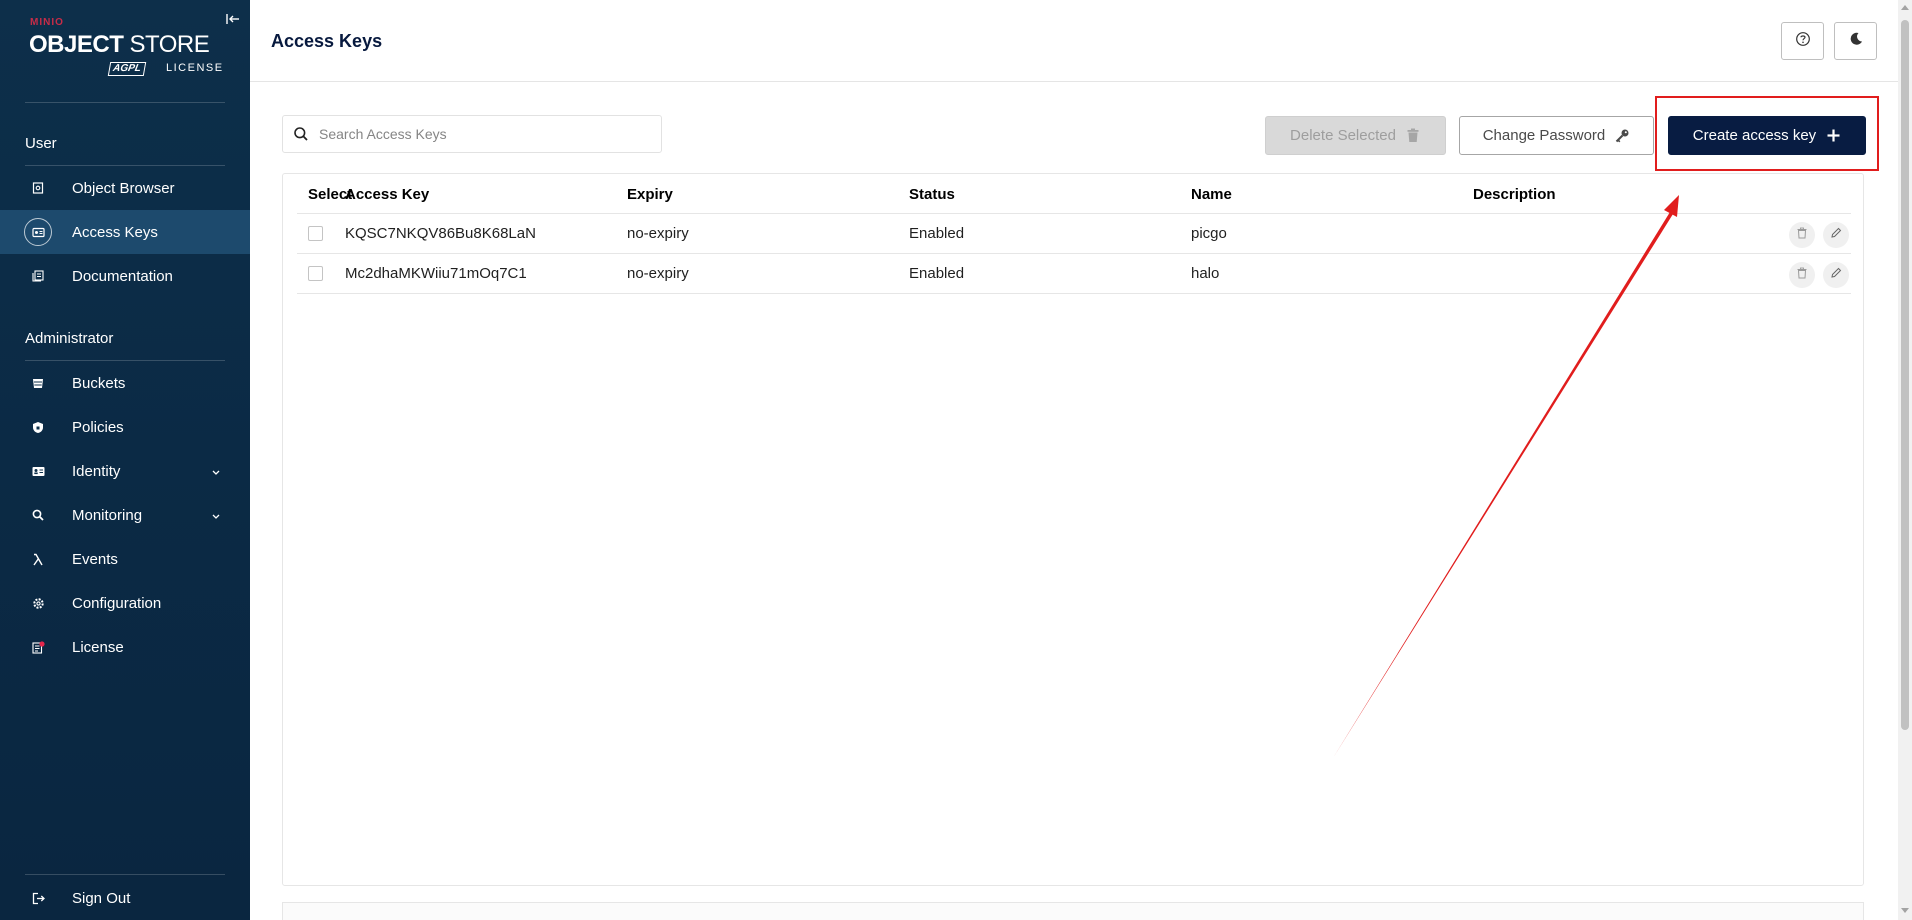  Describe the element at coordinates (38, 603) in the screenshot. I see `gear-icon` at that location.